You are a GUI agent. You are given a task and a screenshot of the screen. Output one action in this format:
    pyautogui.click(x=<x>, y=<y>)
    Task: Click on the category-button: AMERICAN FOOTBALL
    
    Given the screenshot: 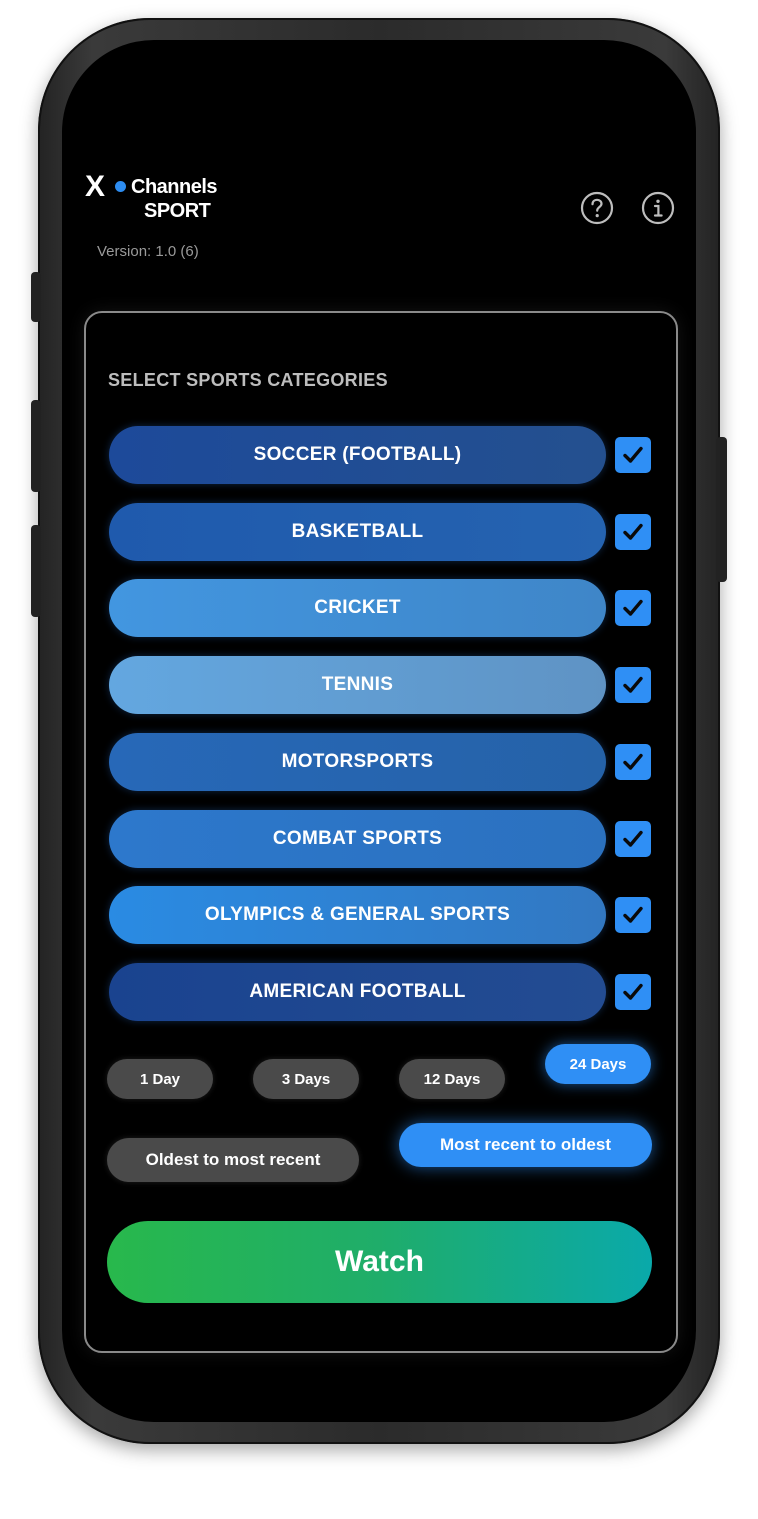 What is the action you would take?
    pyautogui.click(x=357, y=991)
    